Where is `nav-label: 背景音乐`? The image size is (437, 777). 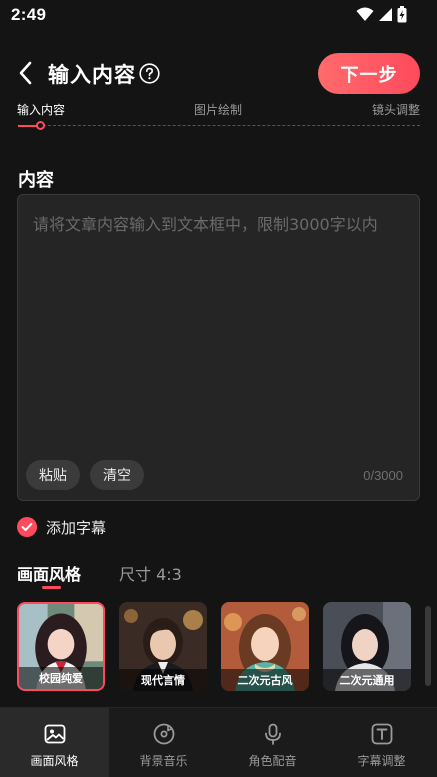 nav-label: 背景音乐 is located at coordinates (163, 761).